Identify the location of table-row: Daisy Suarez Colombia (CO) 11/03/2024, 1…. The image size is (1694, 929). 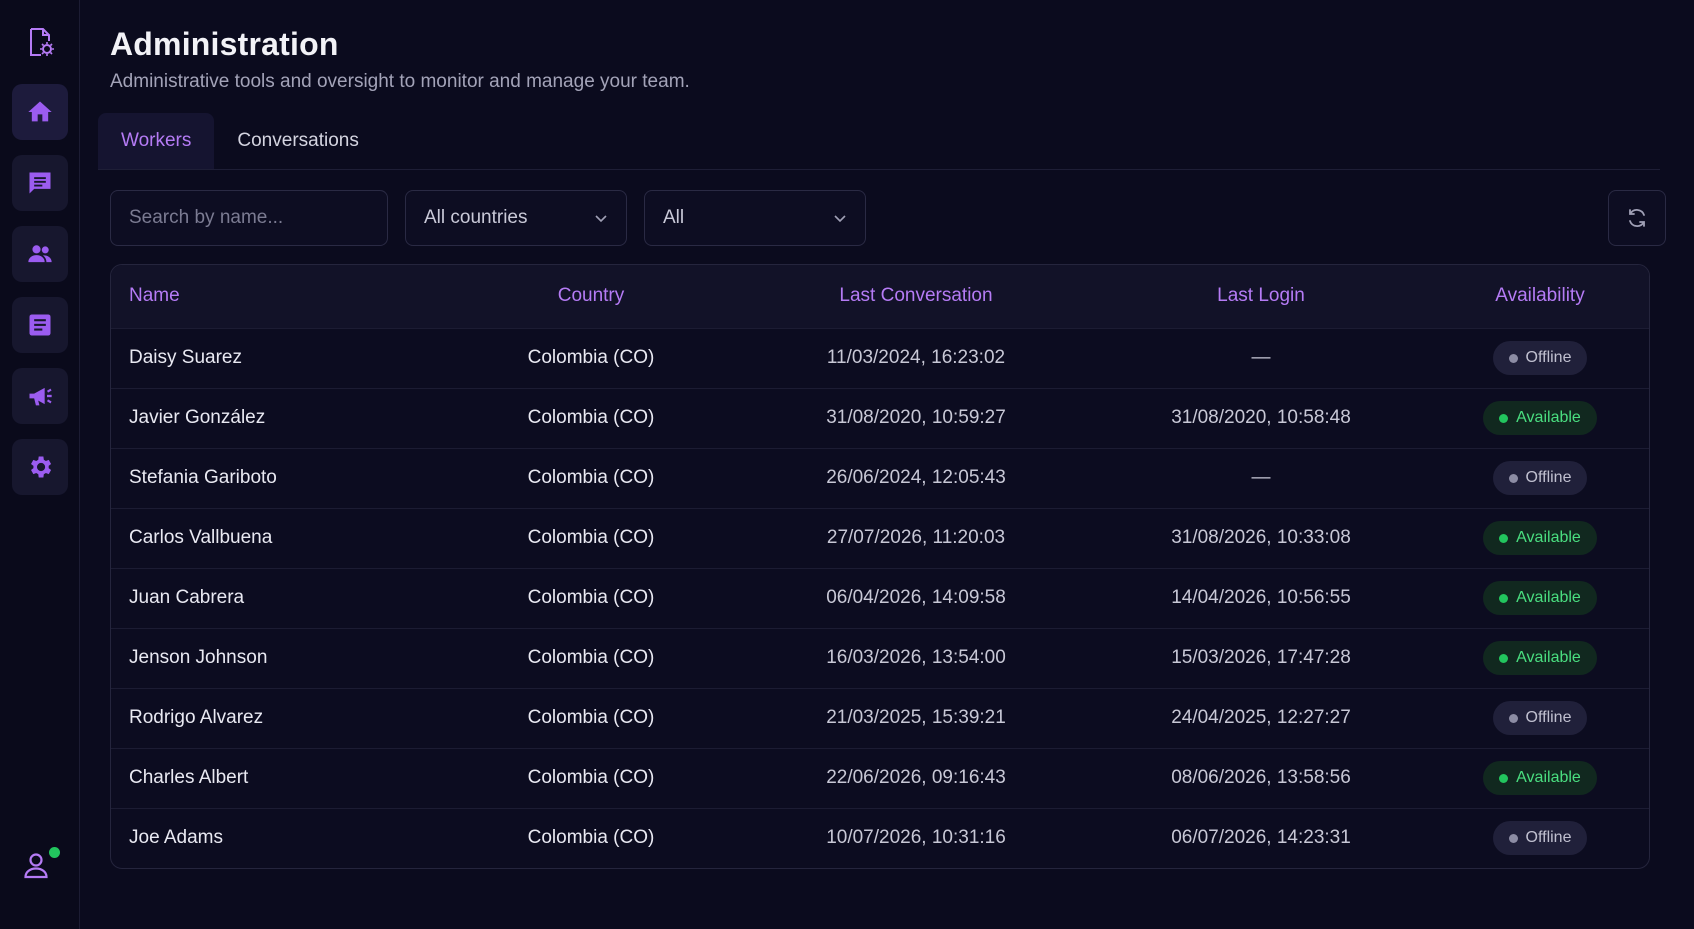
(880, 358).